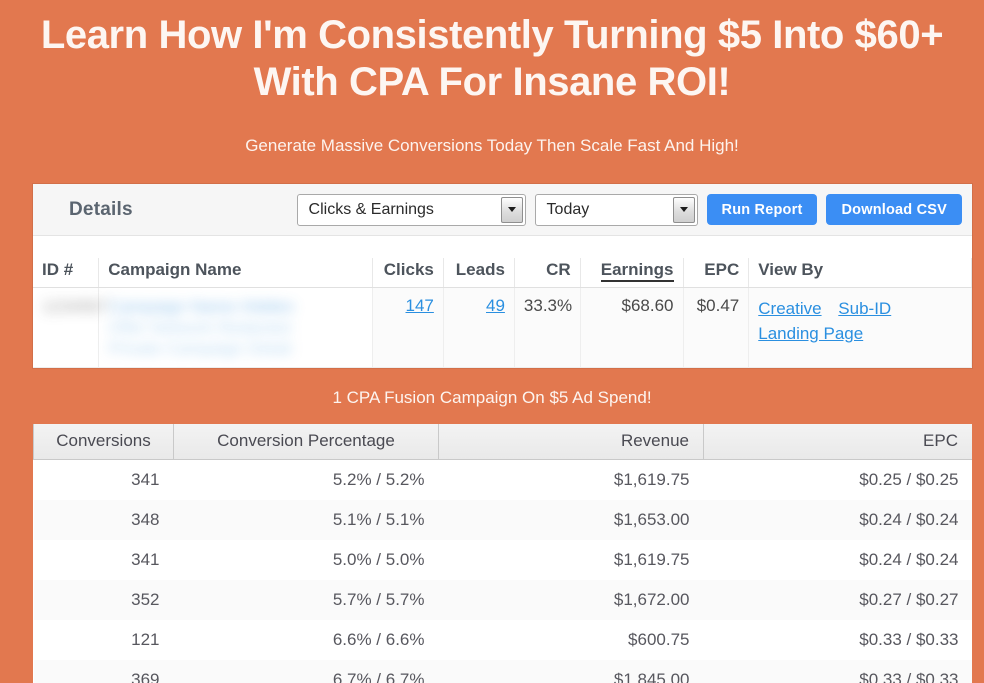 This screenshot has width=984, height=683. Describe the element at coordinates (408, 273) in the screenshot. I see `col-header-clicks: Clicks` at that location.